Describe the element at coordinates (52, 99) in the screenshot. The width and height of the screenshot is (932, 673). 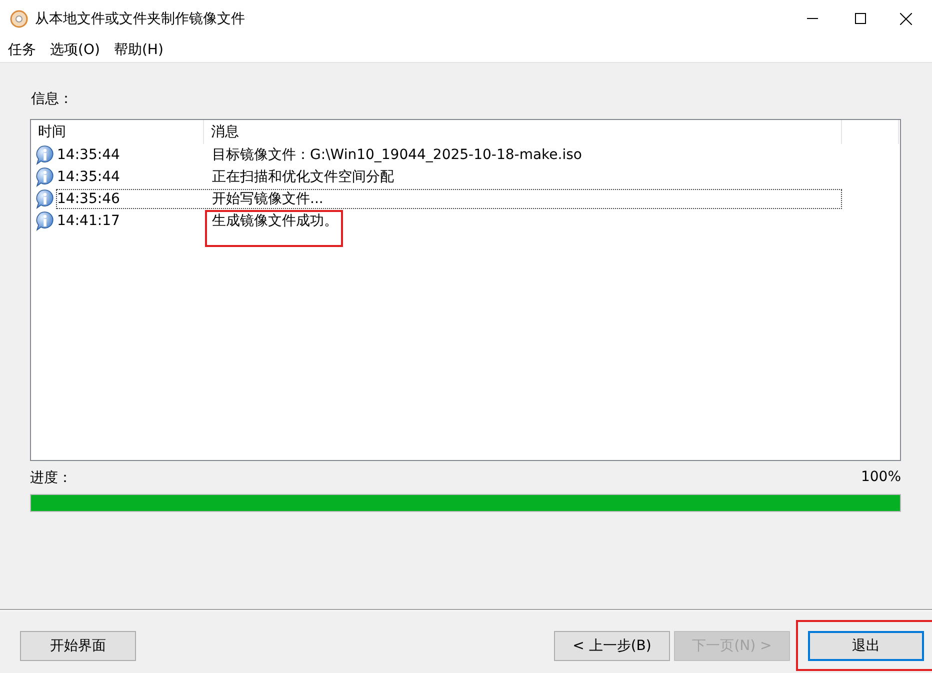
I see `info-label: 信息：` at that location.